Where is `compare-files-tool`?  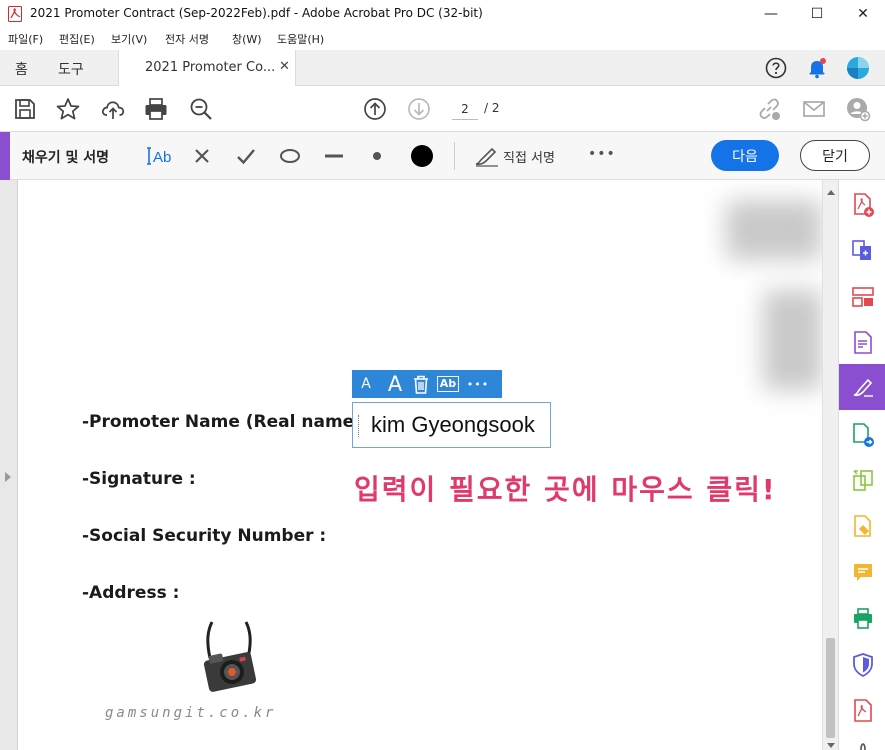
compare-files-tool is located at coordinates (862, 481).